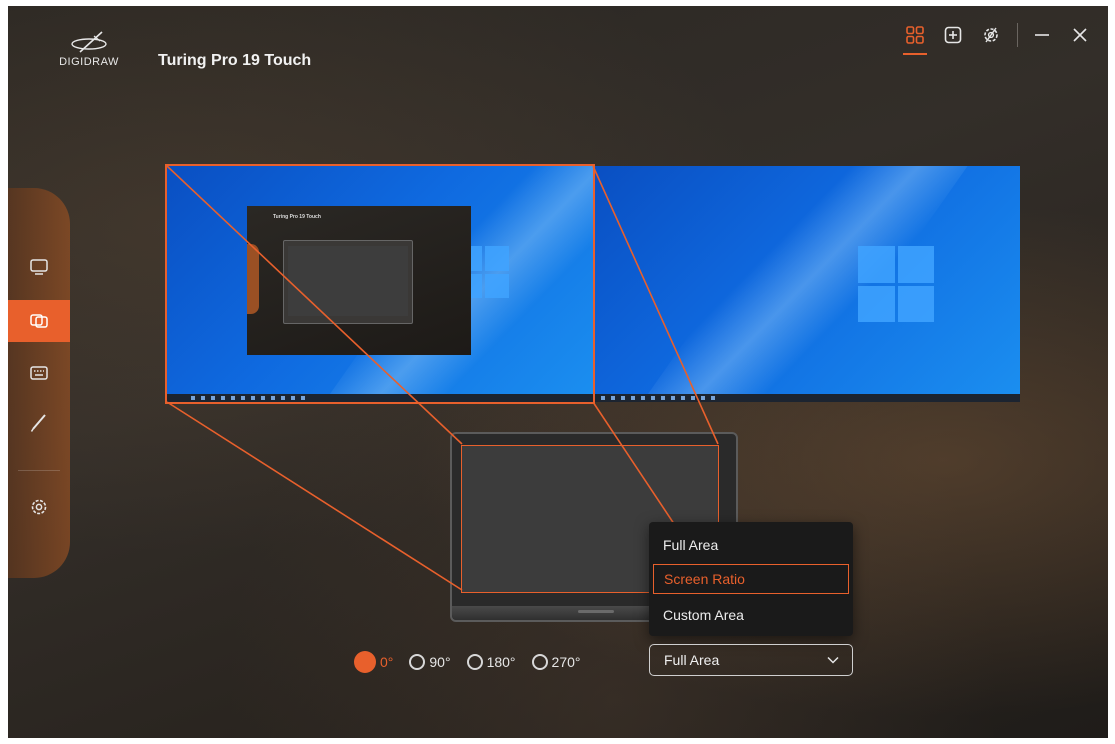 The width and height of the screenshot is (1115, 744). Describe the element at coordinates (430, 662) in the screenshot. I see `rotation-90-radio: 90°` at that location.